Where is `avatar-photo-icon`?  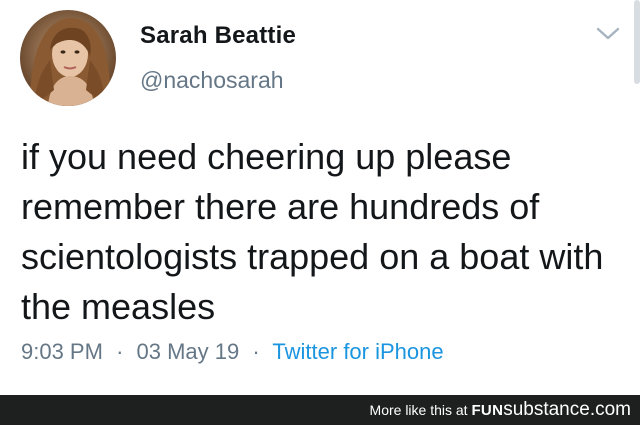
avatar-photo-icon is located at coordinates (68, 58).